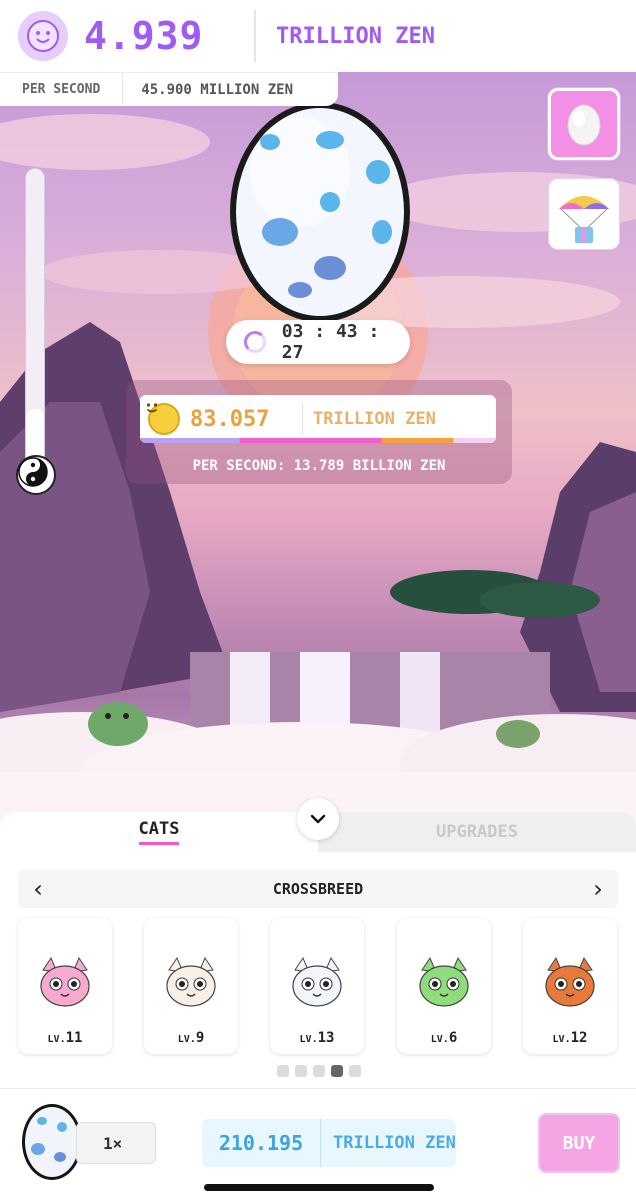 The width and height of the screenshot is (636, 1200). I want to click on zen-meter, so click(35, 329).